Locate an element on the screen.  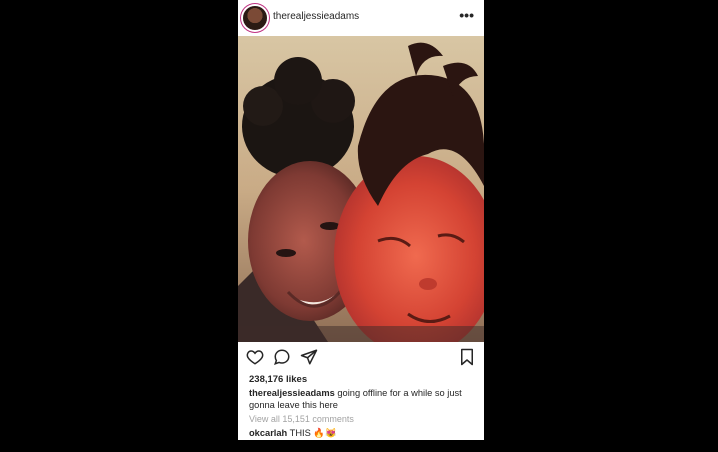
post-username: therealjessieadams is located at coordinates (316, 16).